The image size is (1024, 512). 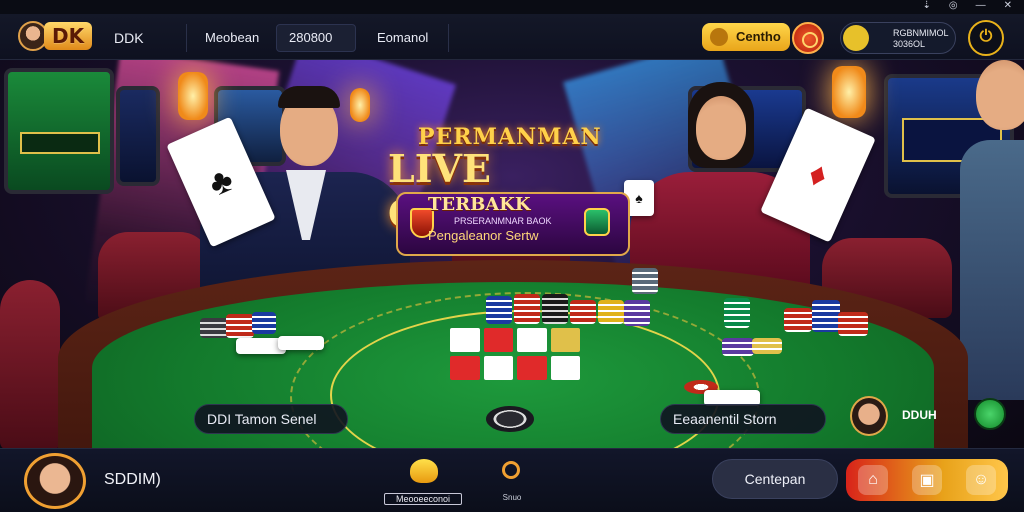 What do you see at coordinates (512, 497) in the screenshot?
I see `search-button-label: Snuo` at bounding box center [512, 497].